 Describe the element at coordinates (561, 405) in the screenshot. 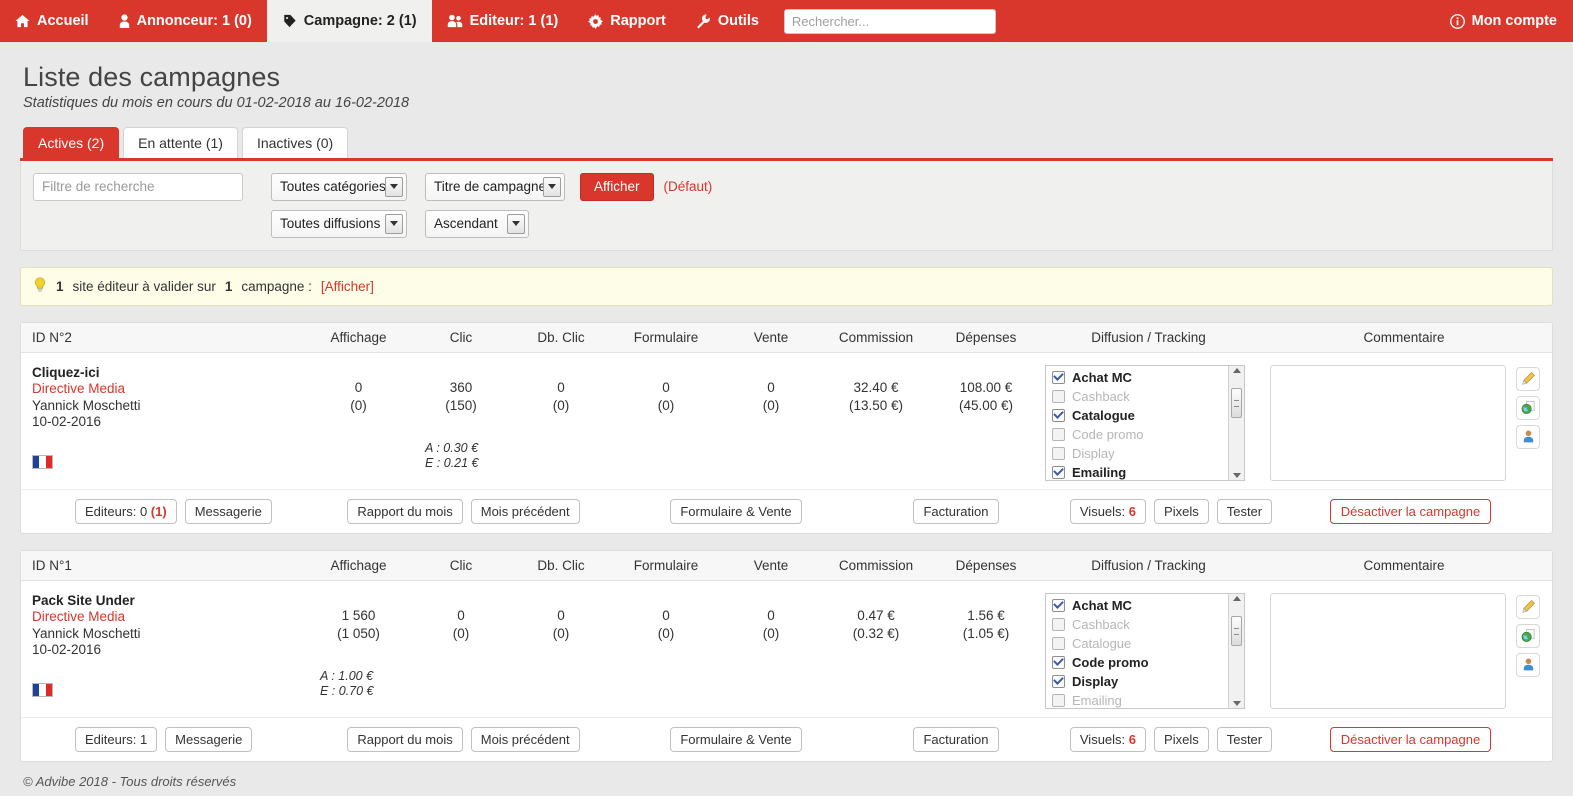

I see `metric-db-clic-sub: (0)` at that location.